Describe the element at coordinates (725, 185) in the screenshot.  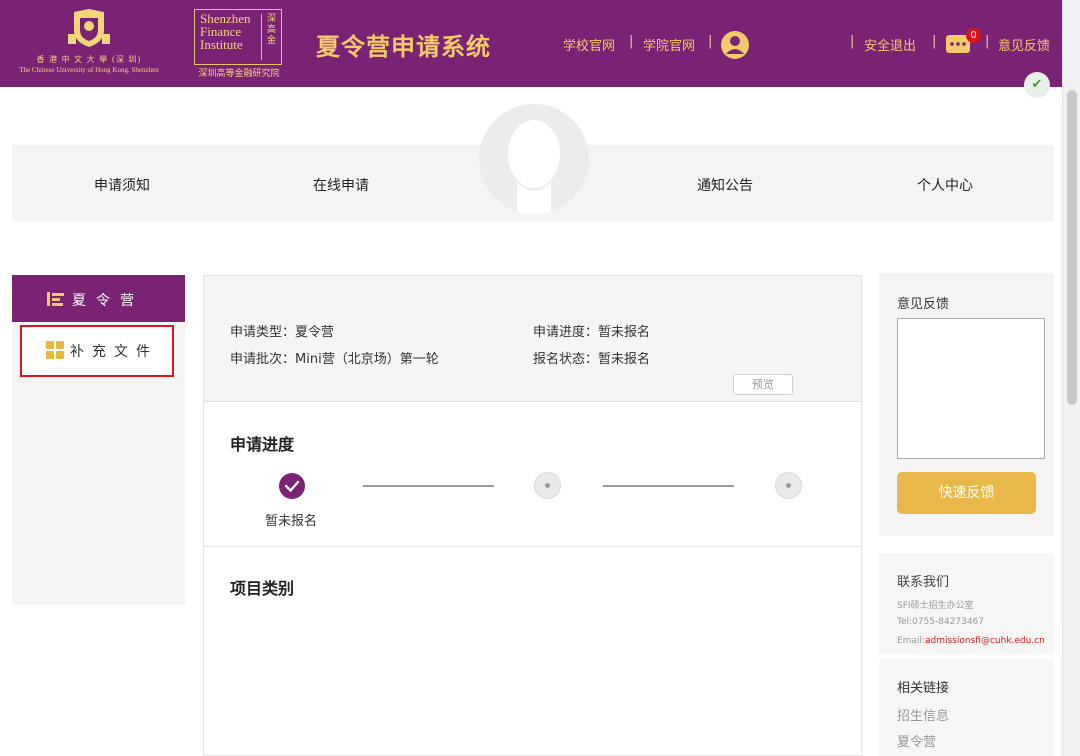
I see `nav-announcements: 通知公告` at that location.